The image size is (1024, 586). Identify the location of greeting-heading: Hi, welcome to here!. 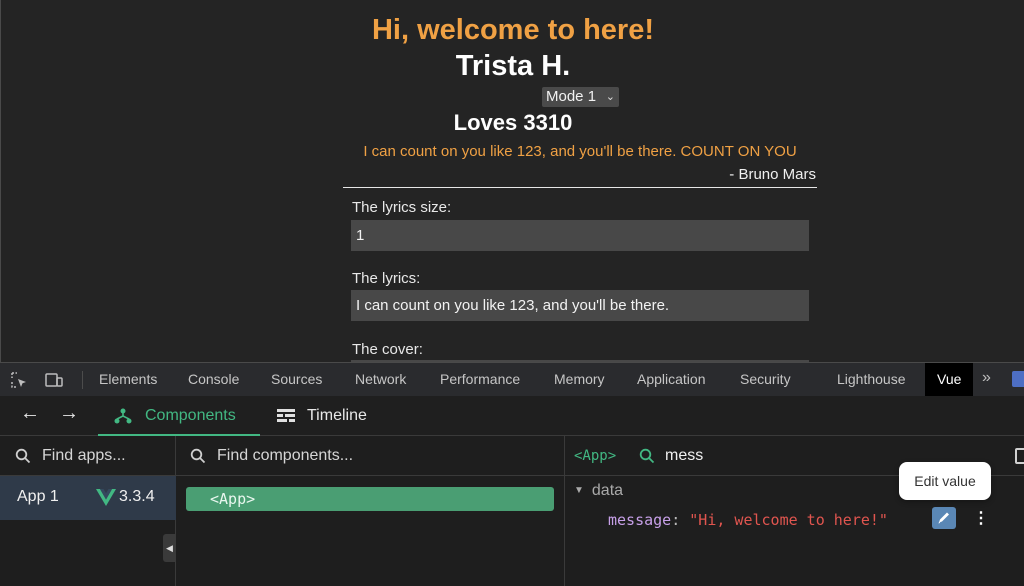
(512, 30).